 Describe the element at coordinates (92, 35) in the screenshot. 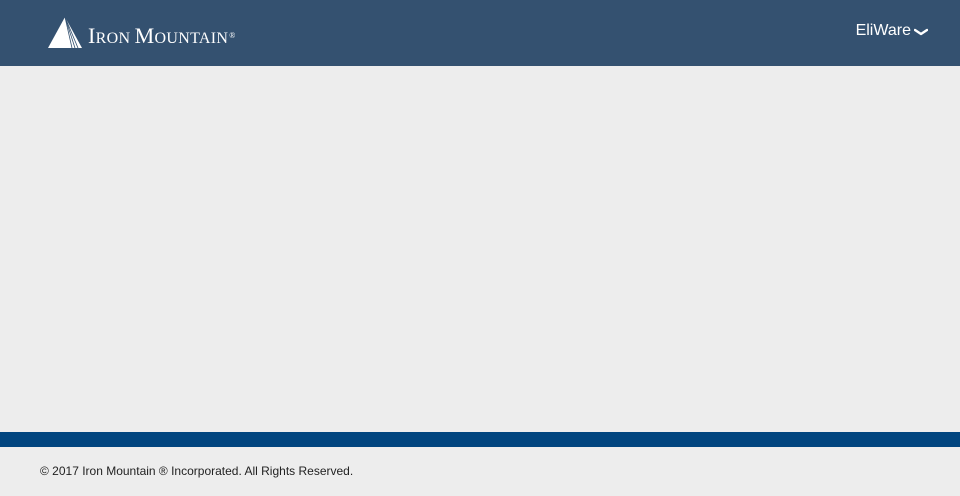

I see `logo-initial-i: I` at that location.